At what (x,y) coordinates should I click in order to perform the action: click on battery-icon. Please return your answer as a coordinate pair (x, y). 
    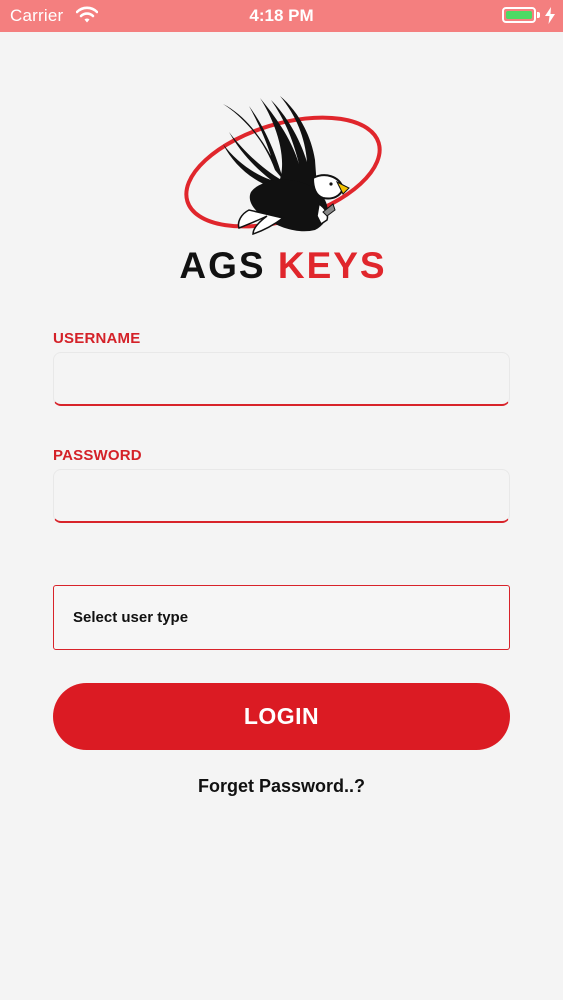
    Looking at the image, I should click on (519, 15).